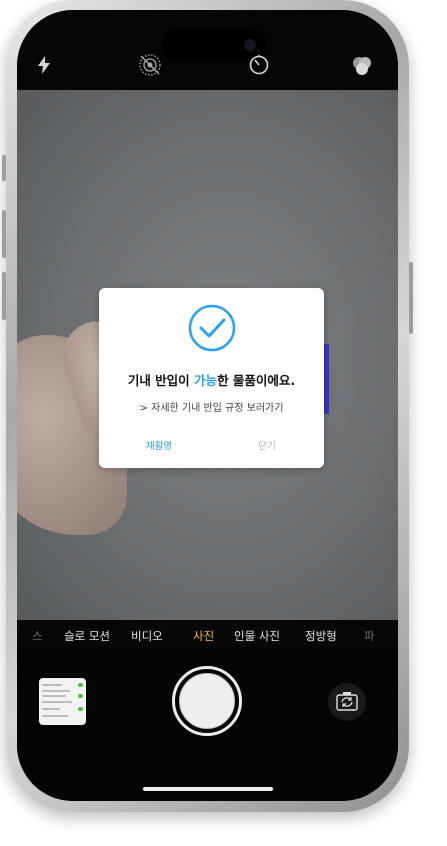 Image resolution: width=447 pixels, height=846 pixels. I want to click on chevron-right-icon: >, so click(143, 408).